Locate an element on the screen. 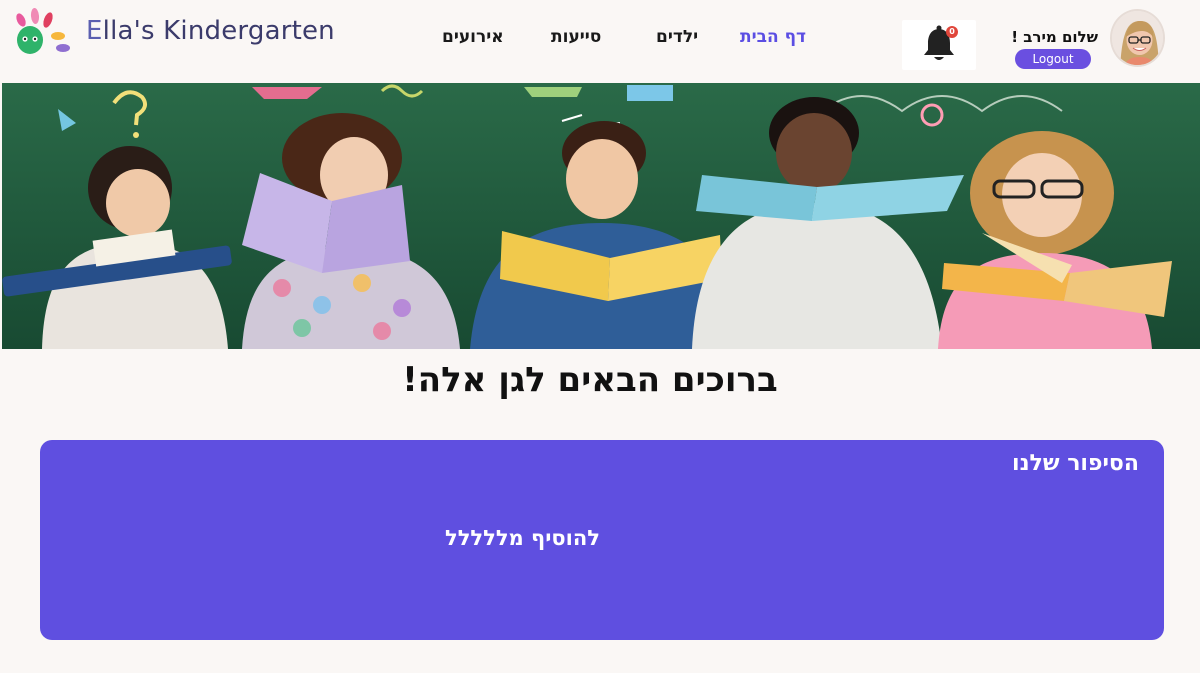 This screenshot has width=1200, height=673. nav-link-events: אירועים is located at coordinates (473, 39).